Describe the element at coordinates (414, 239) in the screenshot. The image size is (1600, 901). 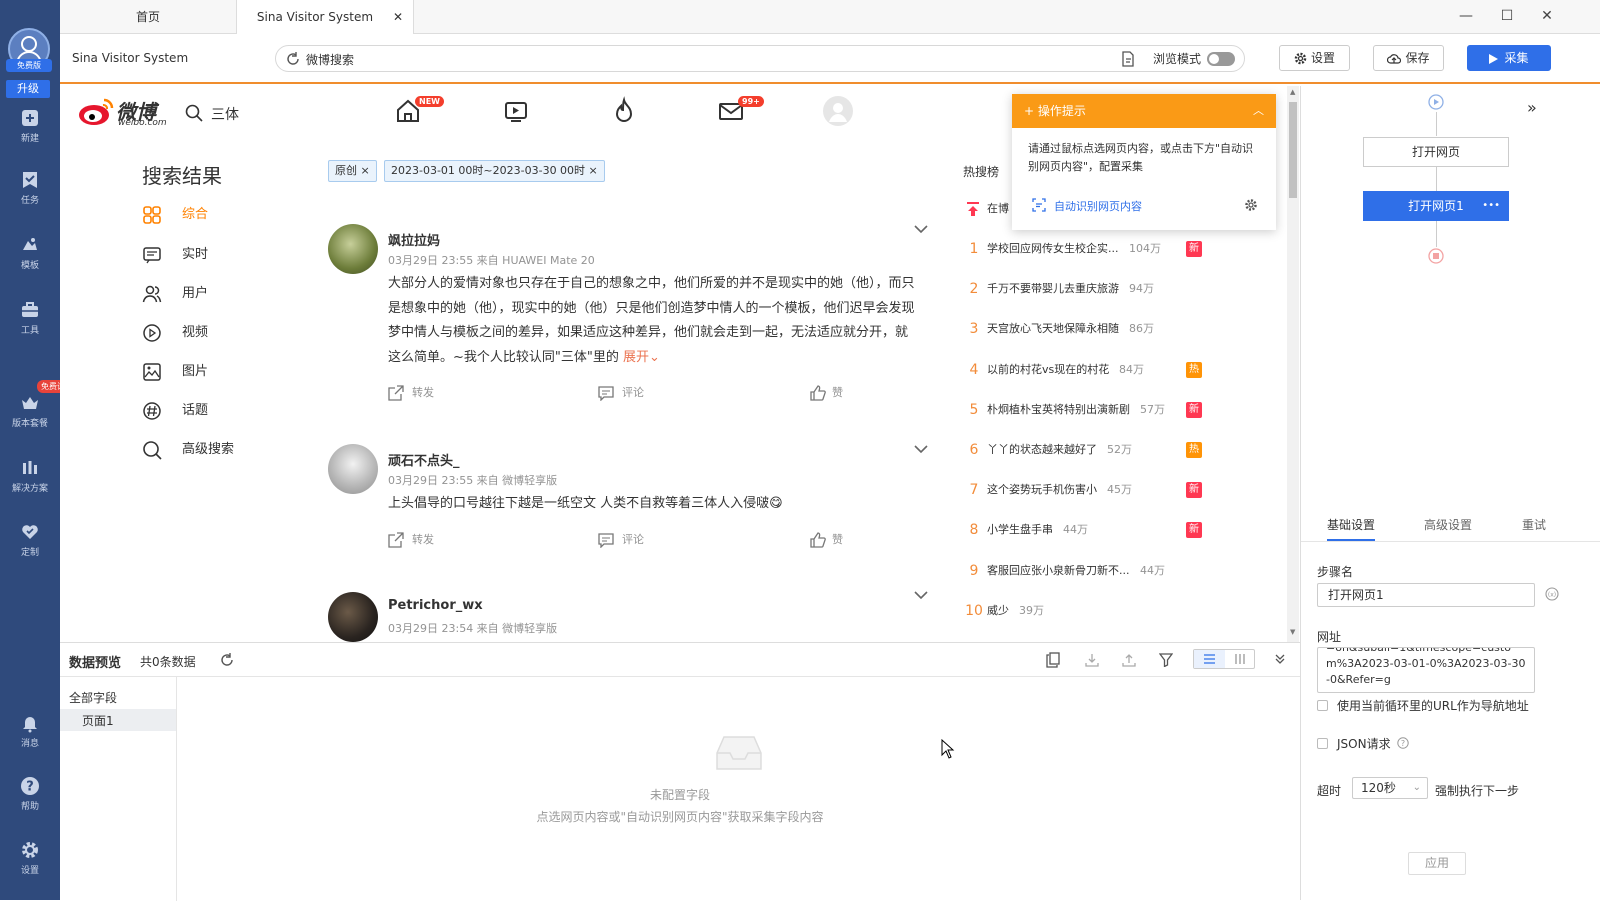
I see `post-author: 飒拉拉妈` at that location.